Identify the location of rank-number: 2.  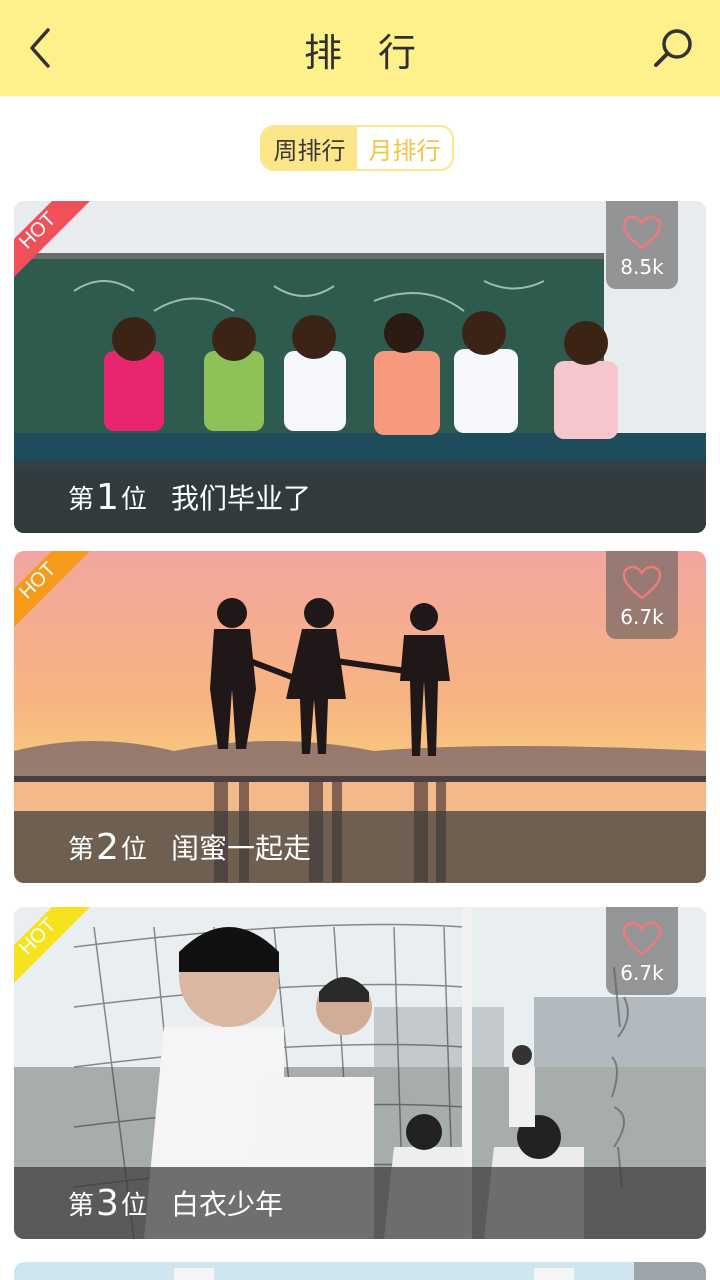
(107, 847).